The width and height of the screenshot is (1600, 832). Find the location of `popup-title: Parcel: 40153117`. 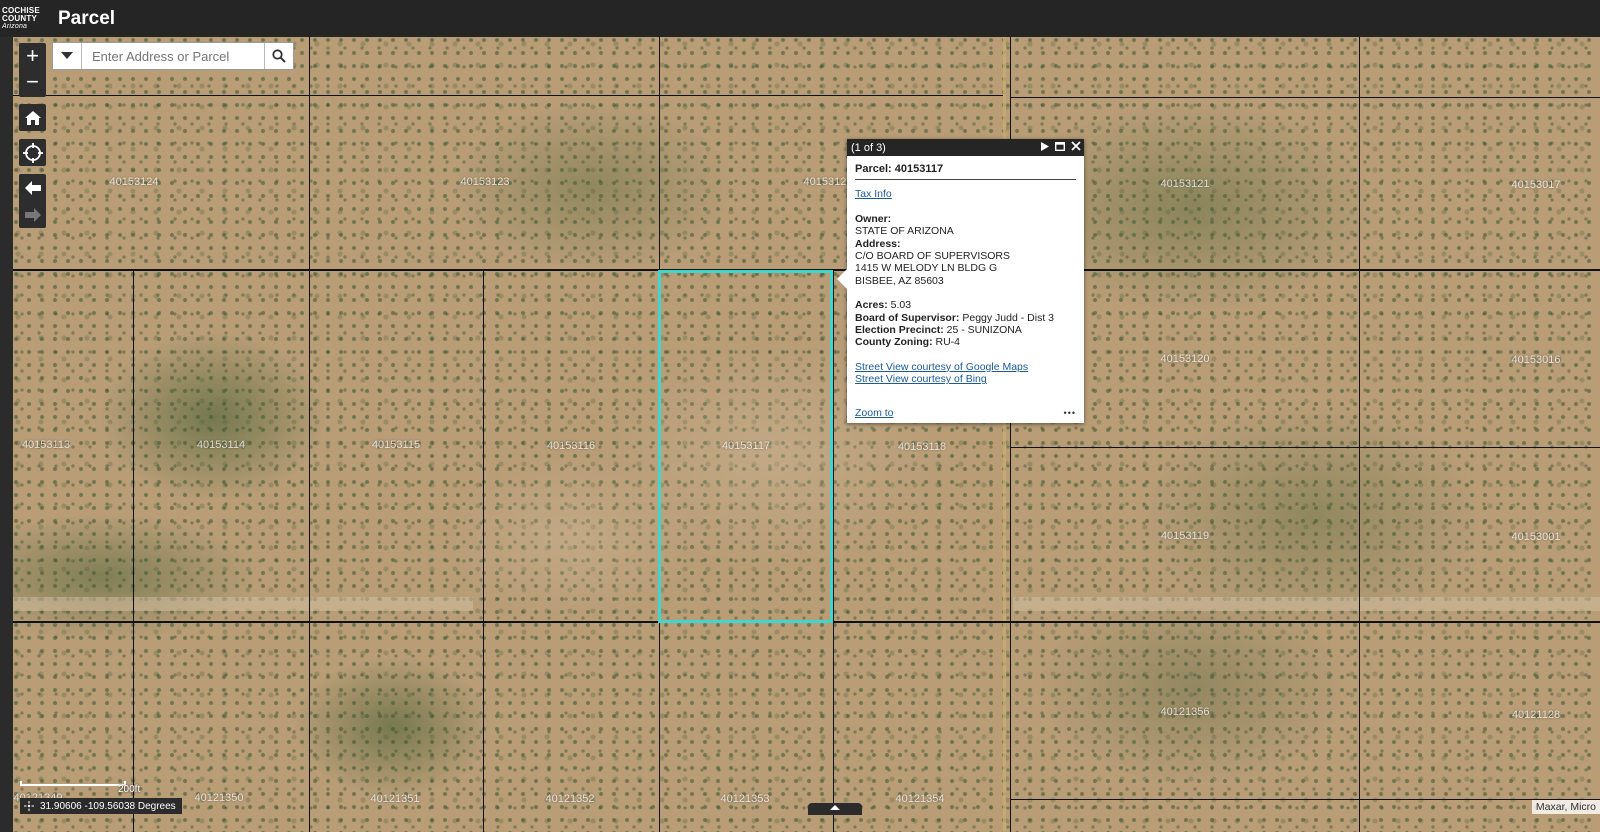

popup-title: Parcel: 40153117 is located at coordinates (965, 172).